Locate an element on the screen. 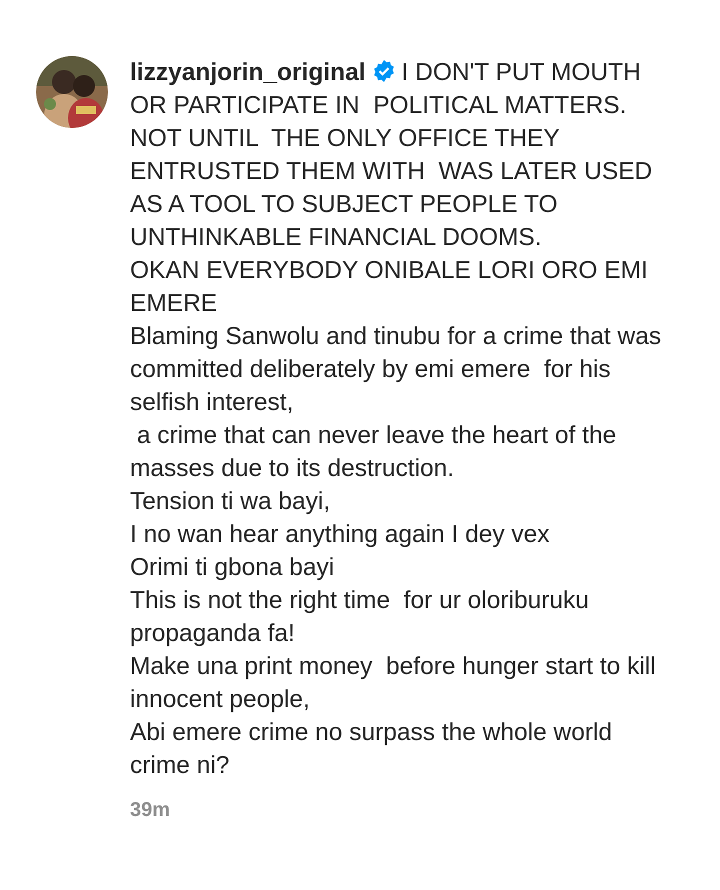  comment-text: a crime that can never leave the heart of the masses due to its destruction. is located at coordinates (374, 452).